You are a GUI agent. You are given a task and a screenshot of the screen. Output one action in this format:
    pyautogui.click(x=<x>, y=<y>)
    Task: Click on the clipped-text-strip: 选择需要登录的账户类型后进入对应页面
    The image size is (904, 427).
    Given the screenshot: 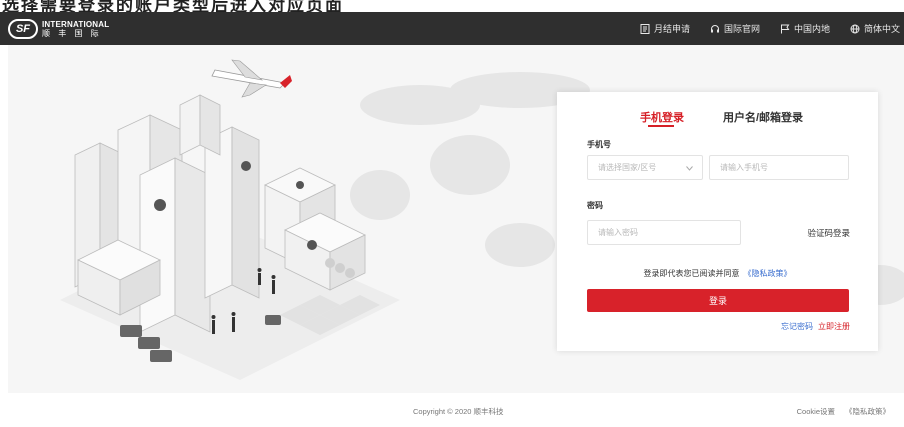 What is the action you would take?
    pyautogui.click(x=452, y=6)
    